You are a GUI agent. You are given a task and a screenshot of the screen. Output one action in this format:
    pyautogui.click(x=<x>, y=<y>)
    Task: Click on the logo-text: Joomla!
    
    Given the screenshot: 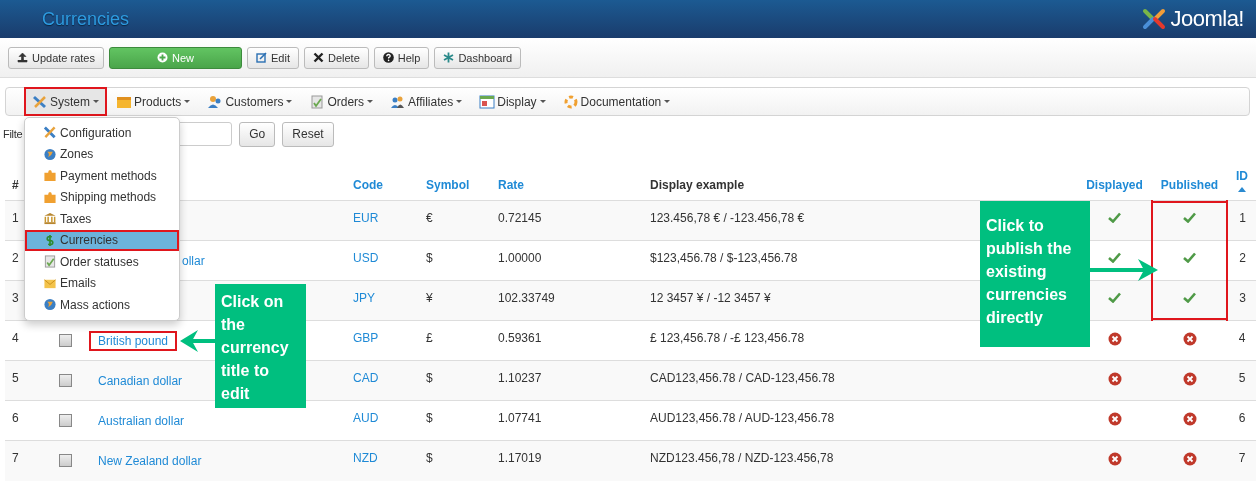 What is the action you would take?
    pyautogui.click(x=1207, y=19)
    